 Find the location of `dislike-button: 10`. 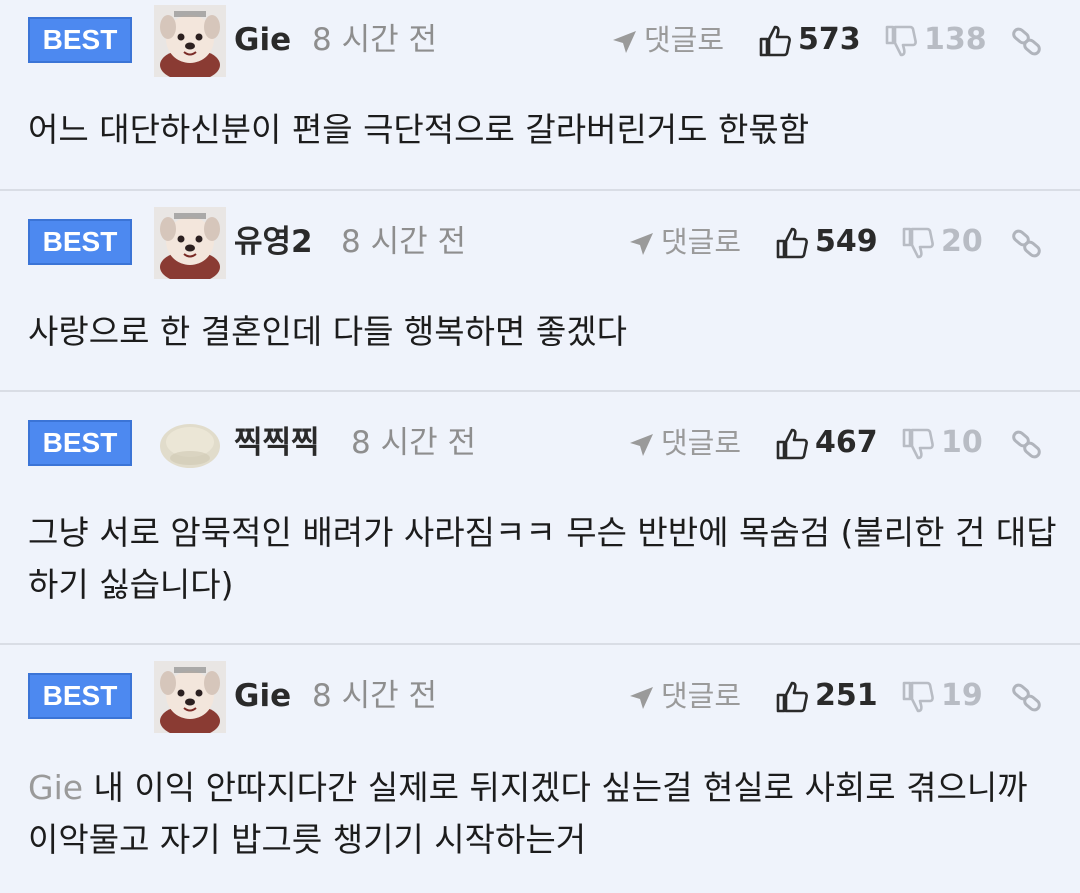

dislike-button: 10 is located at coordinates (942, 443).